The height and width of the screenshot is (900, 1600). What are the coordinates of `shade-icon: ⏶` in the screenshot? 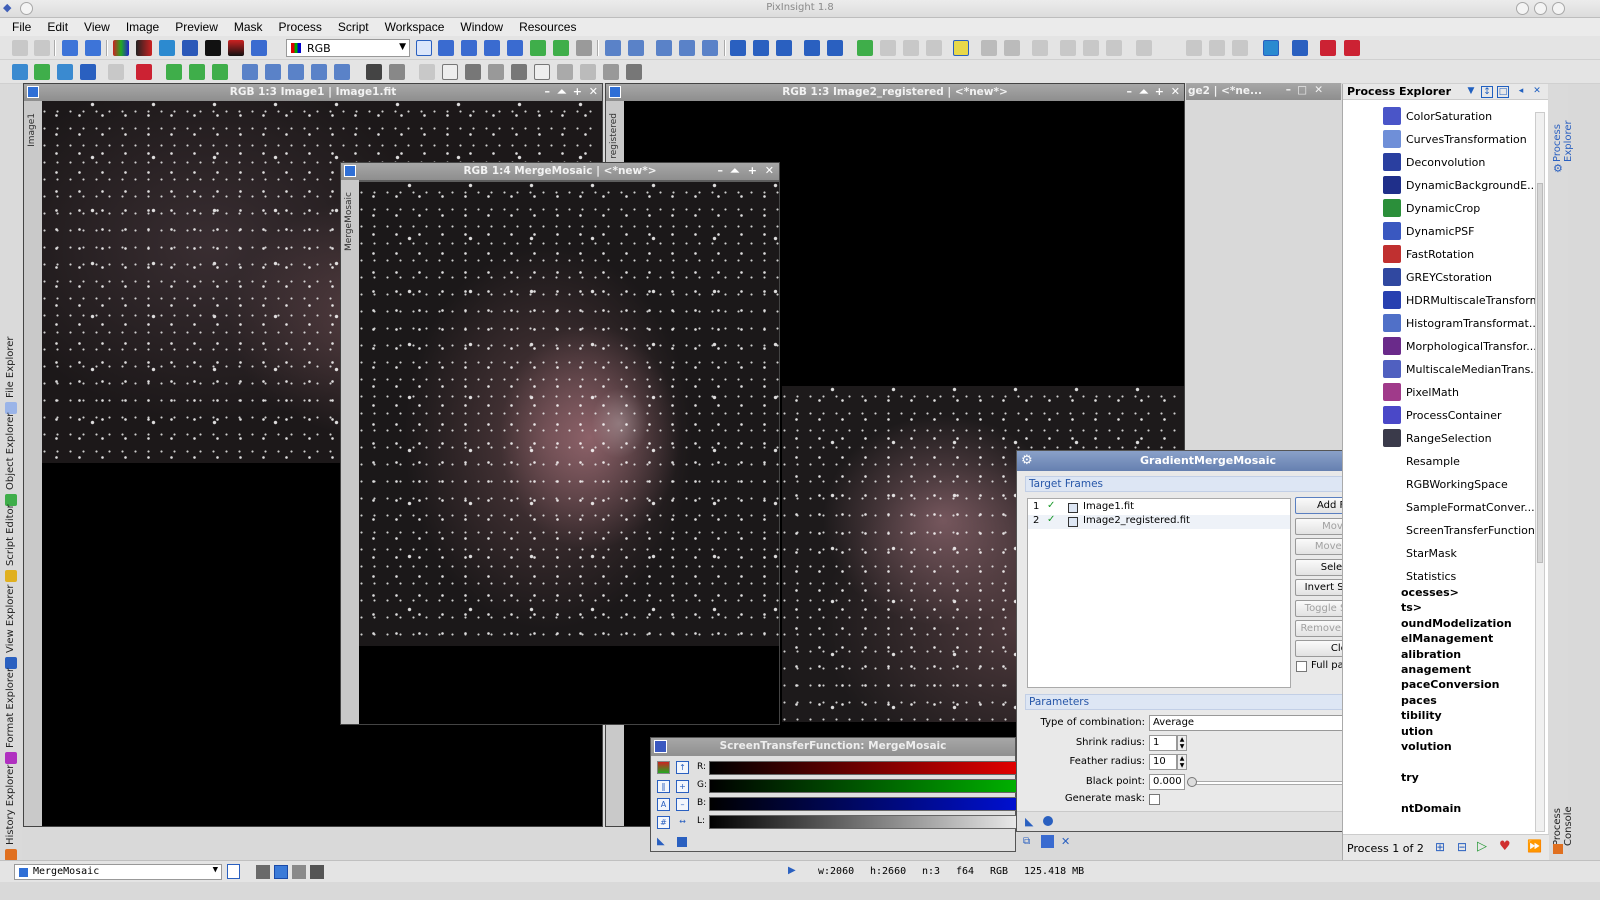 It's located at (561, 92).